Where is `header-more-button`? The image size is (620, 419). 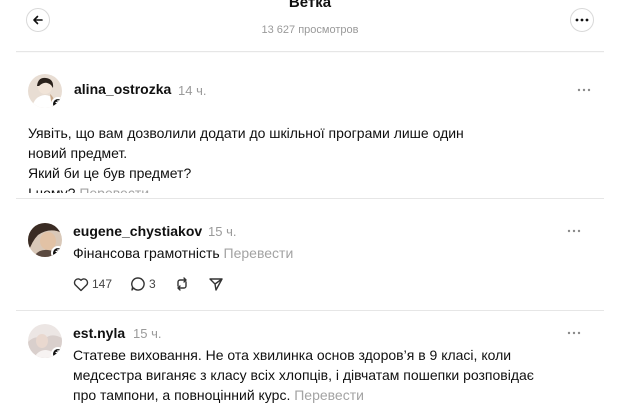 header-more-button is located at coordinates (582, 20).